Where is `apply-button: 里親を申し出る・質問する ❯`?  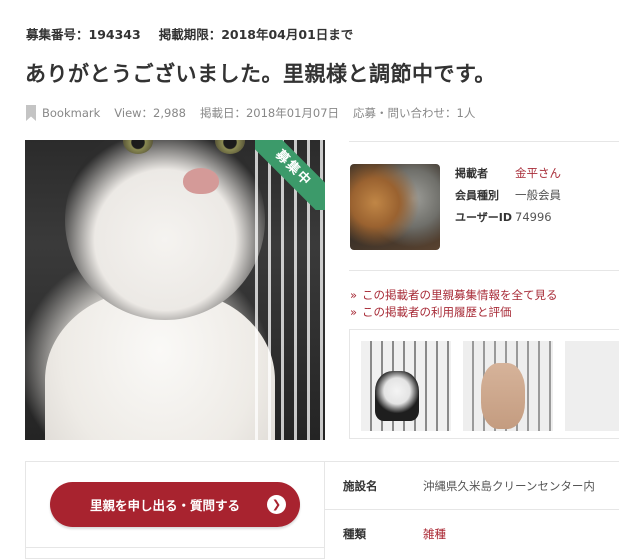
apply-button: 里親を申し出る・質問する ❯ is located at coordinates (175, 504).